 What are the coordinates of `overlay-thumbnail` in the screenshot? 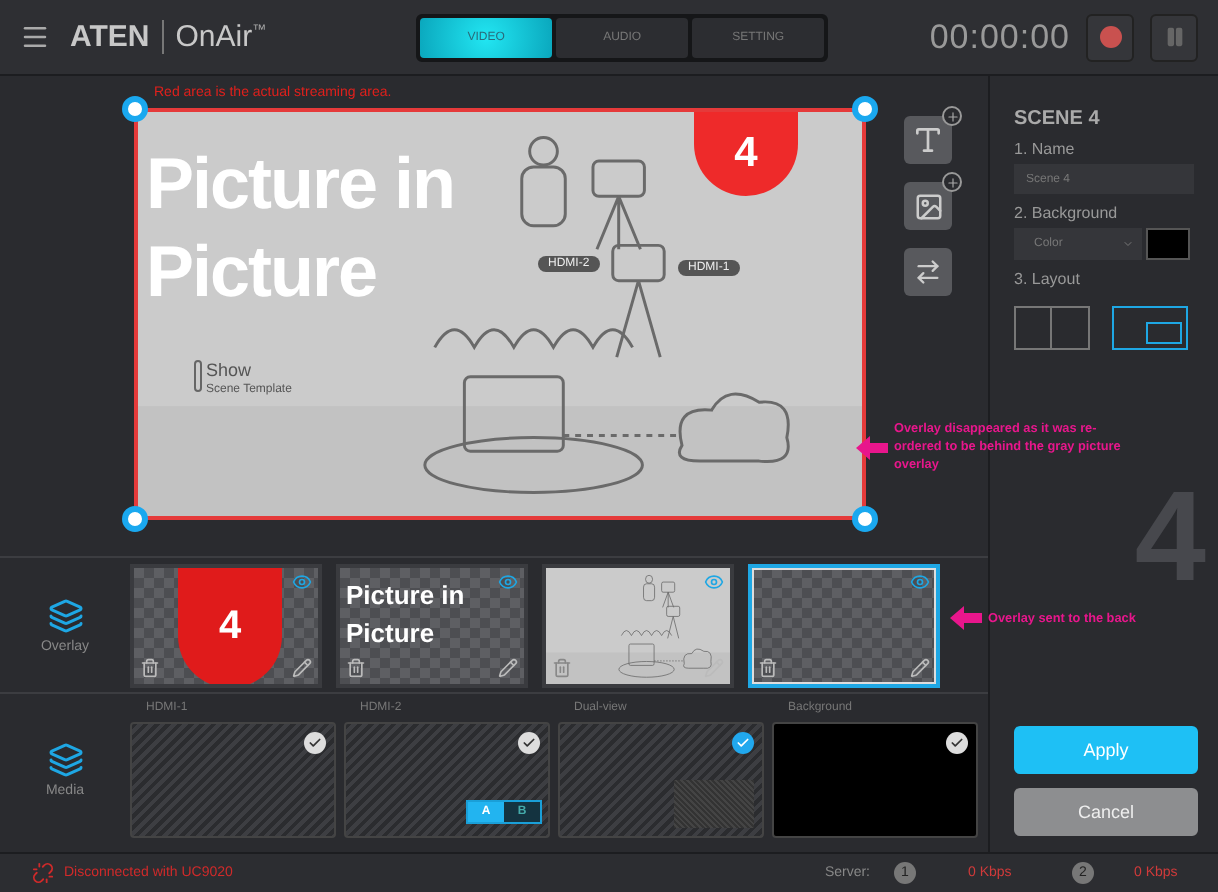 It's located at (844, 625).